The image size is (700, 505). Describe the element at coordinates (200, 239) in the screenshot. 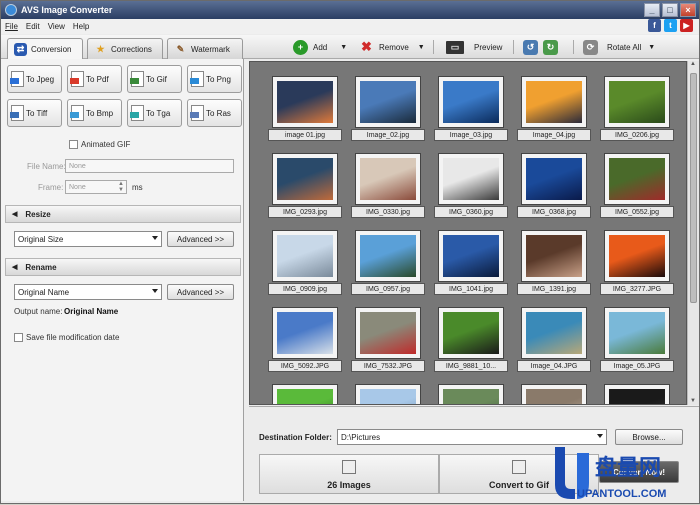

I see `resize-advanced-button: Advanced >>` at that location.